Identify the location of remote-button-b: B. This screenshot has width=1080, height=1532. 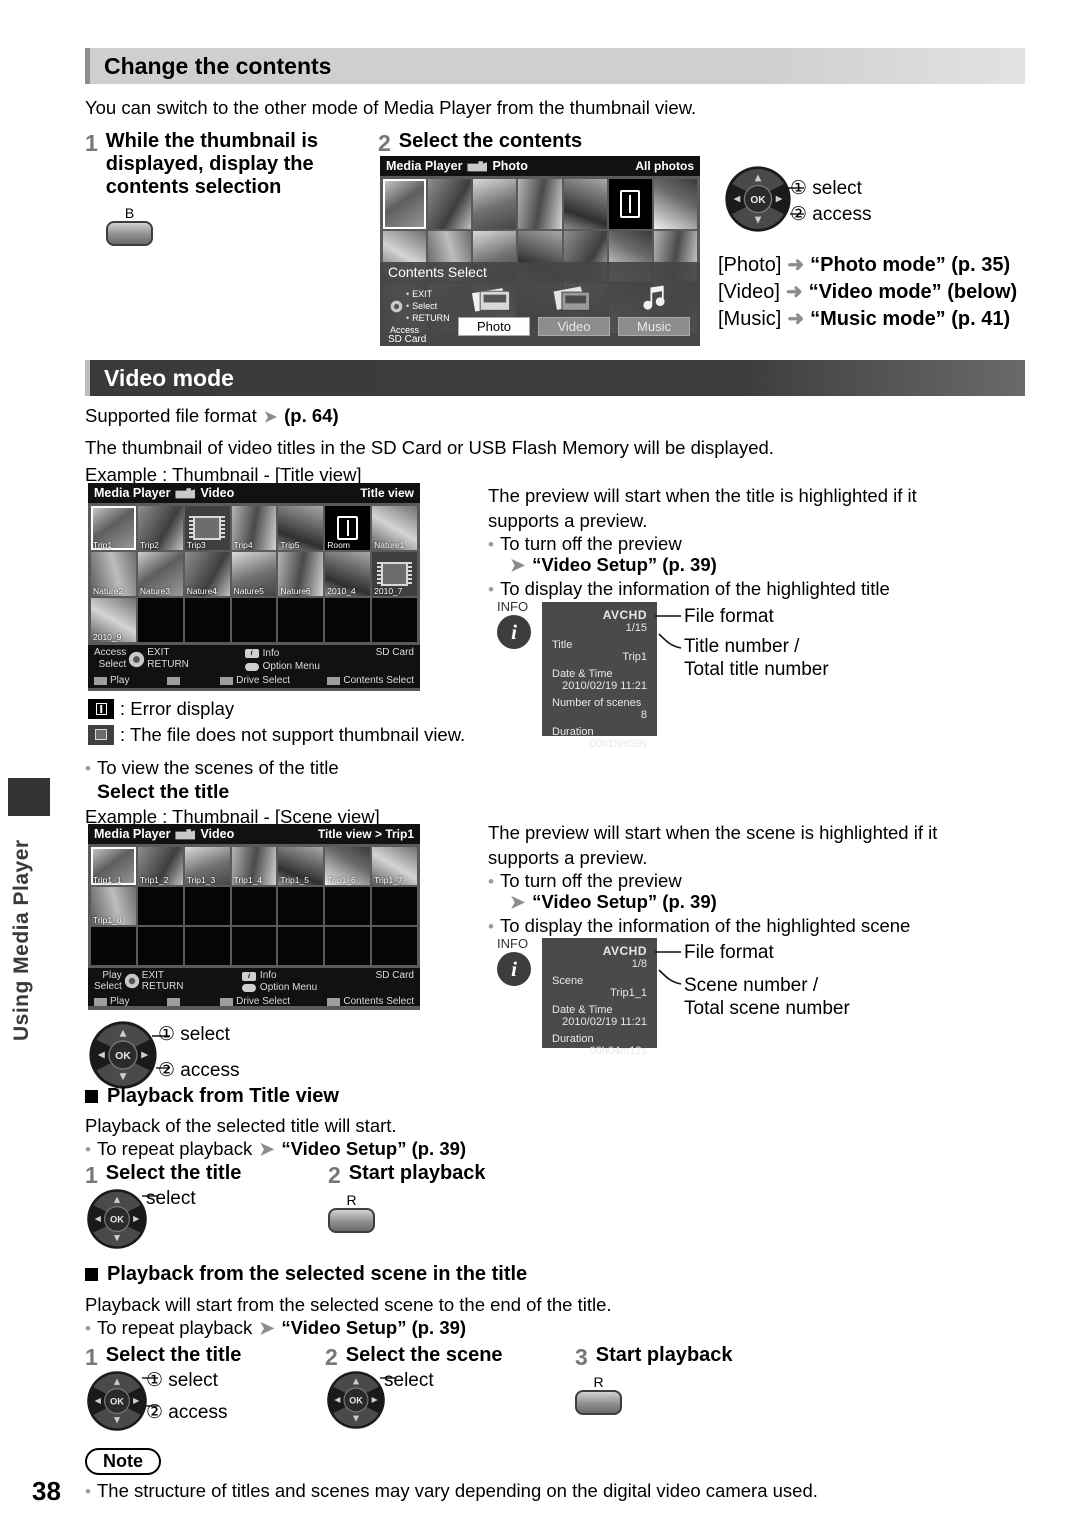
(129, 225).